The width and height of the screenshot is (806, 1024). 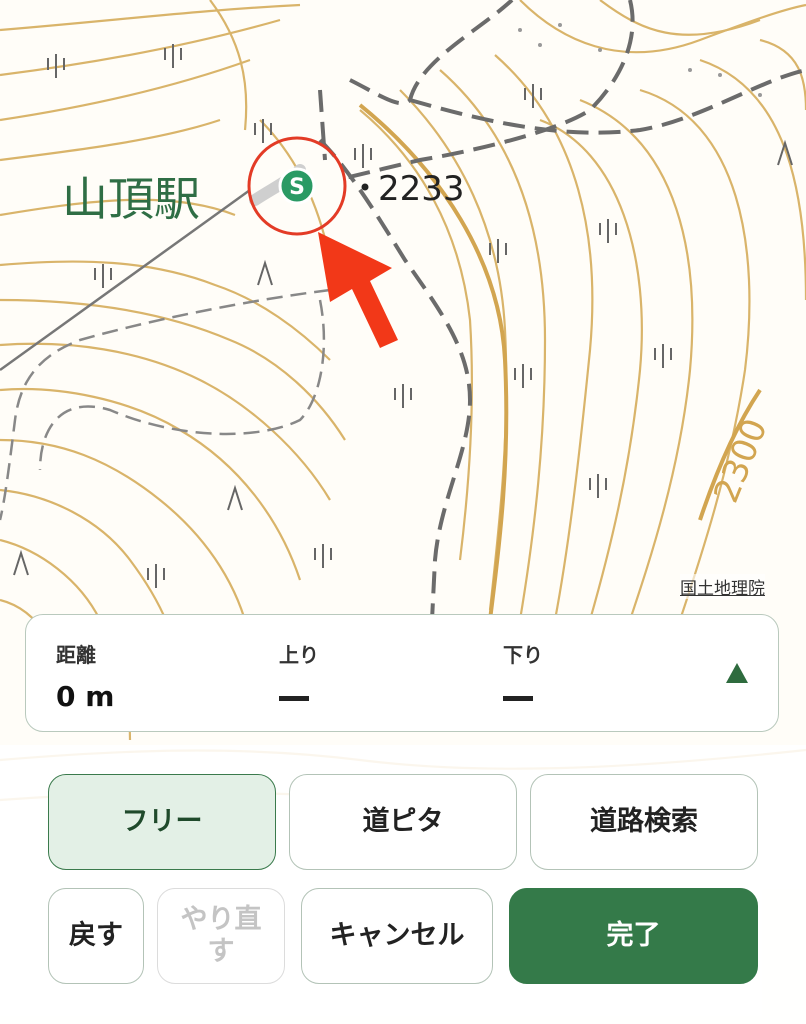 I want to click on start-marker: S, so click(x=297, y=186).